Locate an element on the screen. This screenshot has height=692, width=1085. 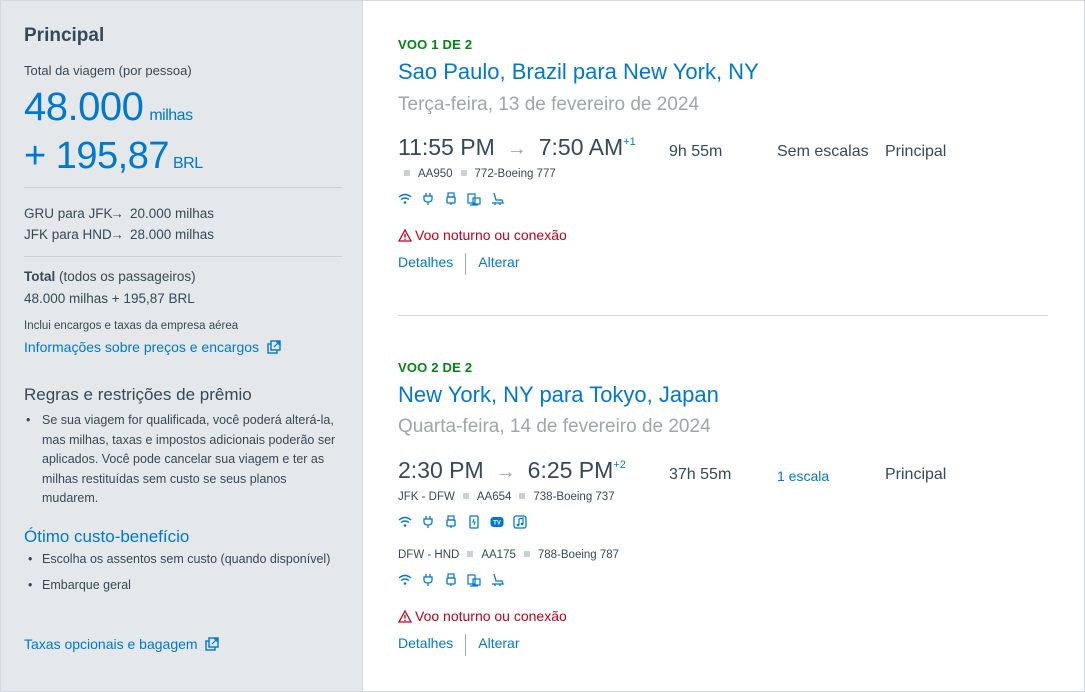
brl-unit: BRL is located at coordinates (188, 163).